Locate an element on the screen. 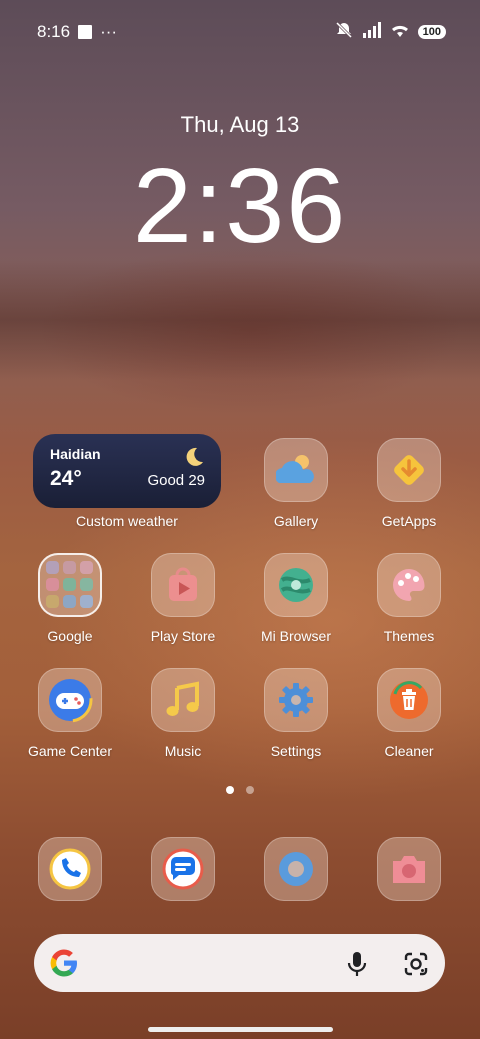  cleaner-icon is located at coordinates (409, 700).